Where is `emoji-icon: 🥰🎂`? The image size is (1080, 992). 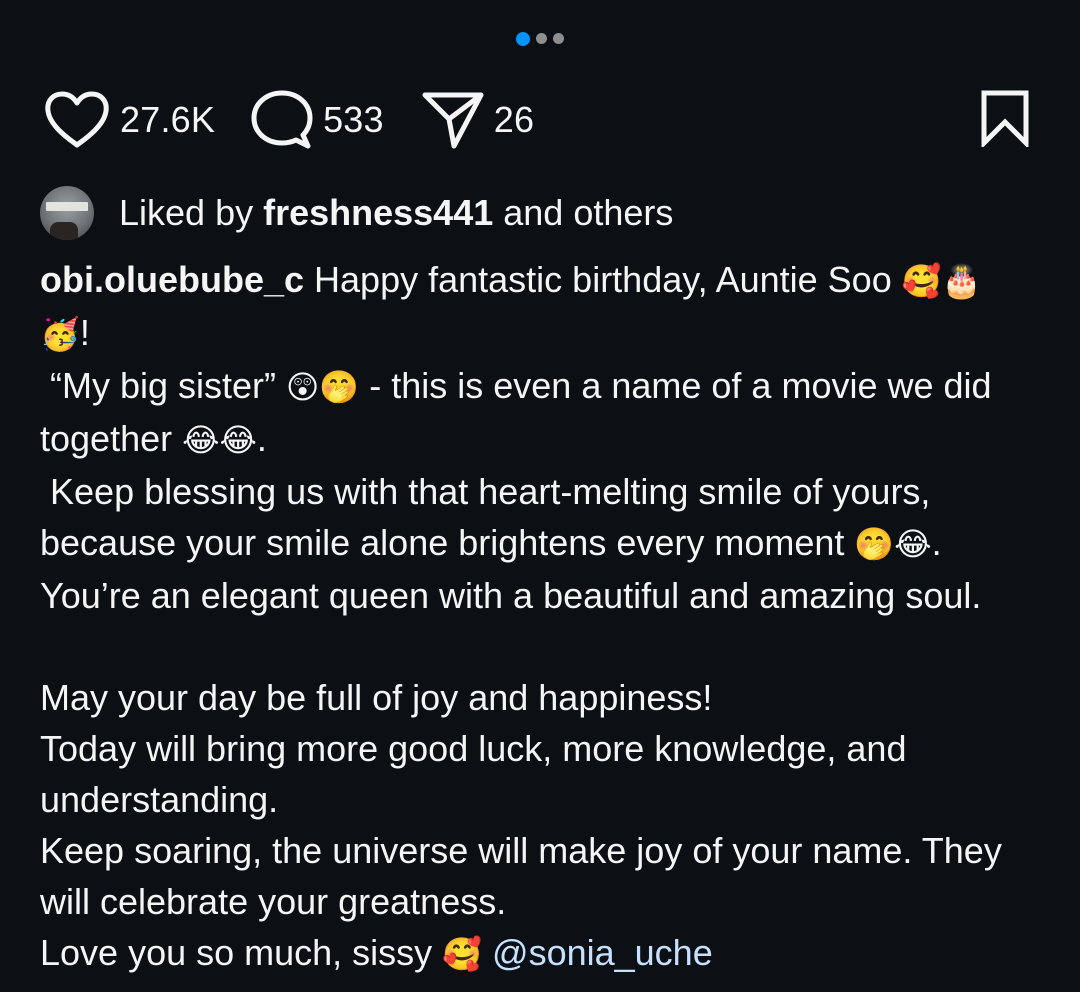
emoji-icon: 🥰🎂 is located at coordinates (941, 281).